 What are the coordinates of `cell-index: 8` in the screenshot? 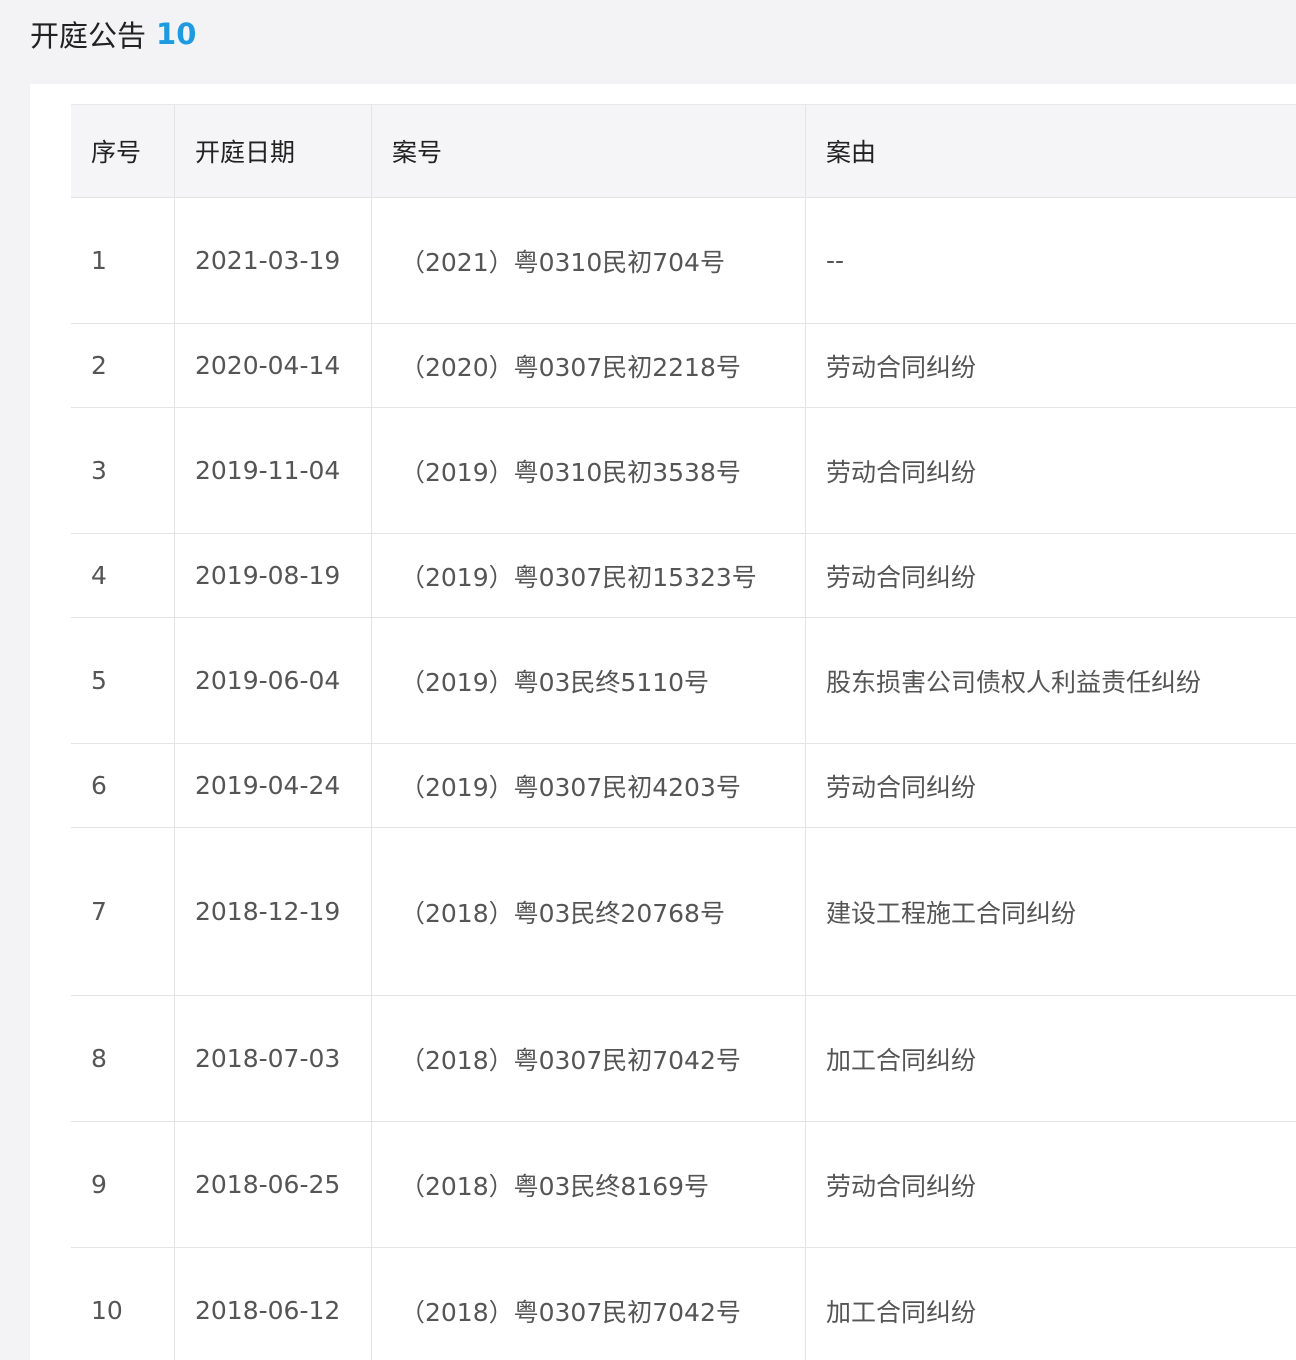 It's located at (123, 1058).